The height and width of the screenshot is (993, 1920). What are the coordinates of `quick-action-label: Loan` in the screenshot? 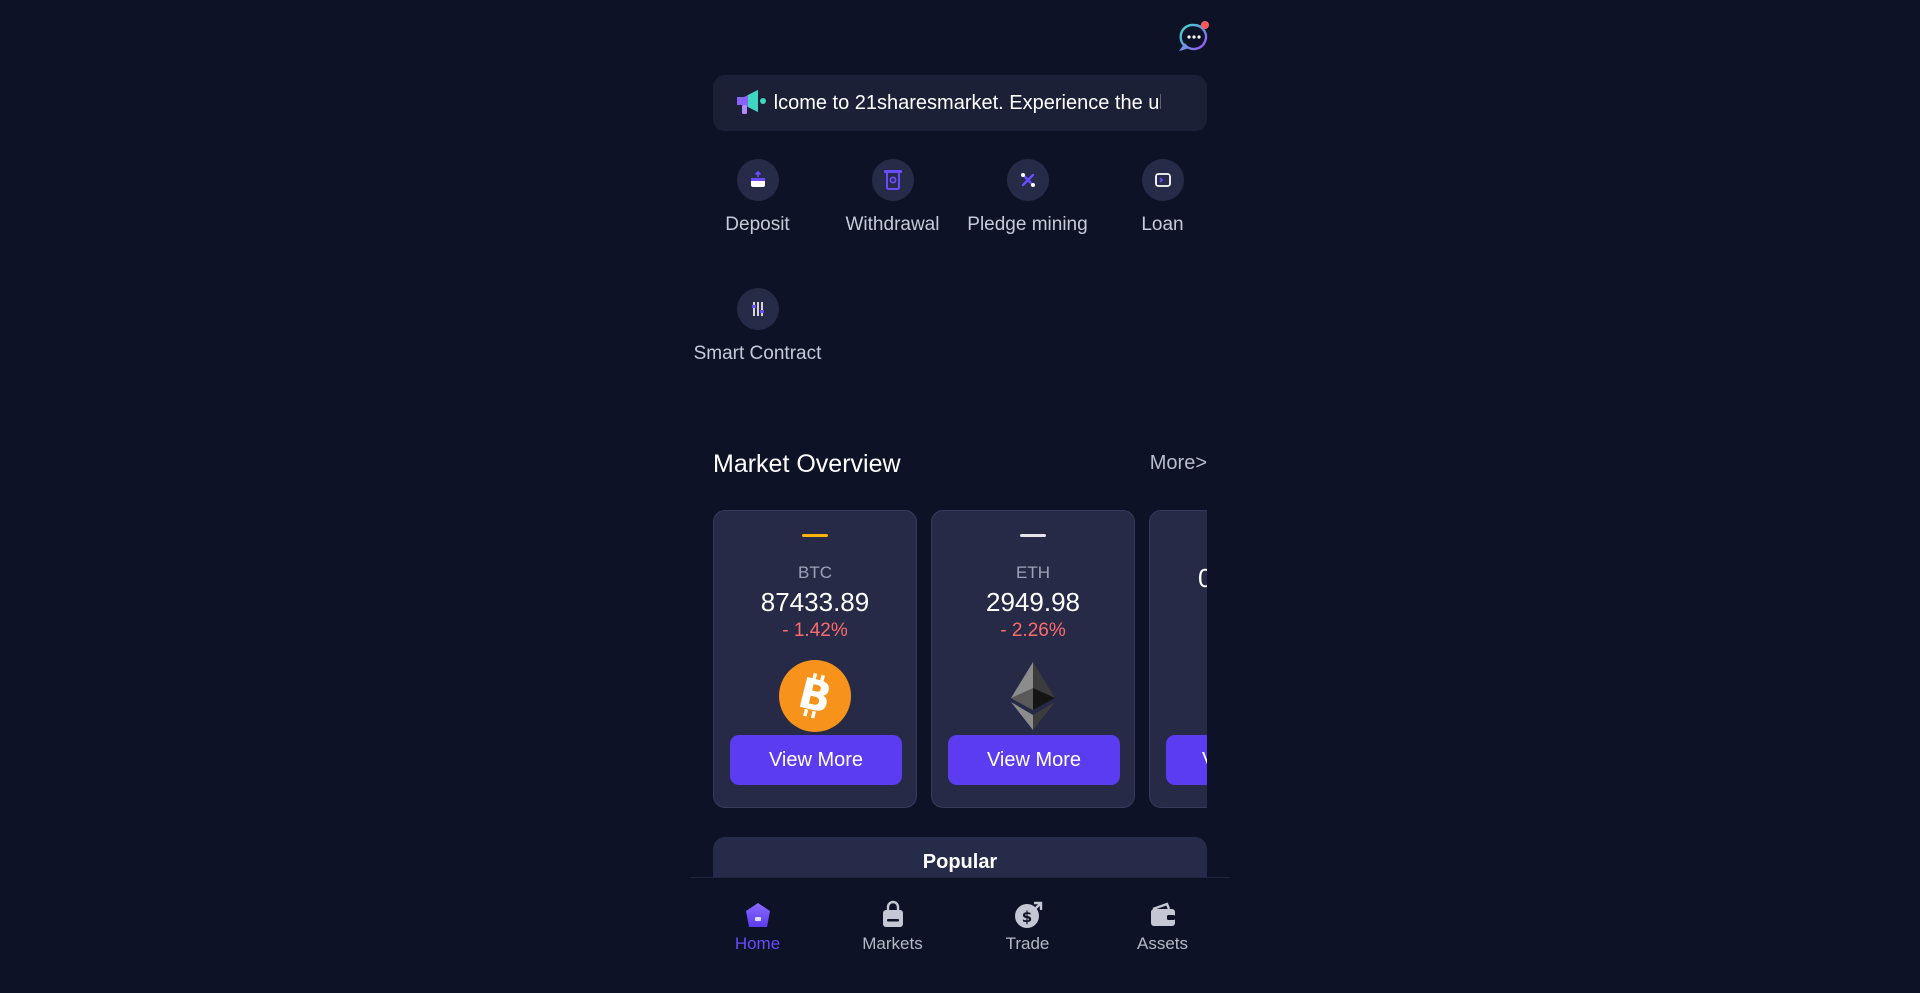 It's located at (1162, 224).